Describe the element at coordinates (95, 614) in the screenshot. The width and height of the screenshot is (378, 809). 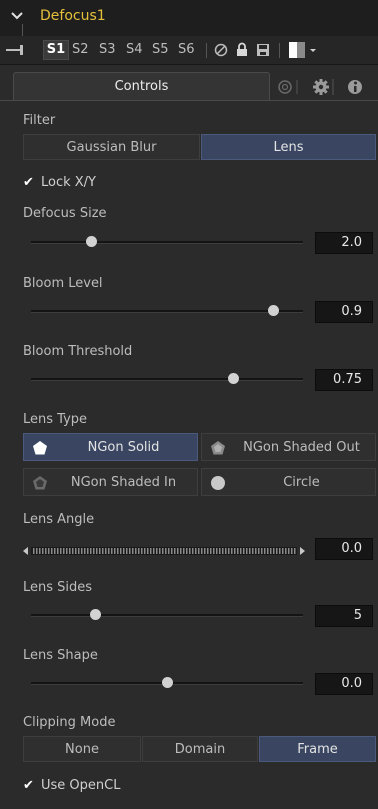
I see `lens-sides-slider-thumb` at that location.